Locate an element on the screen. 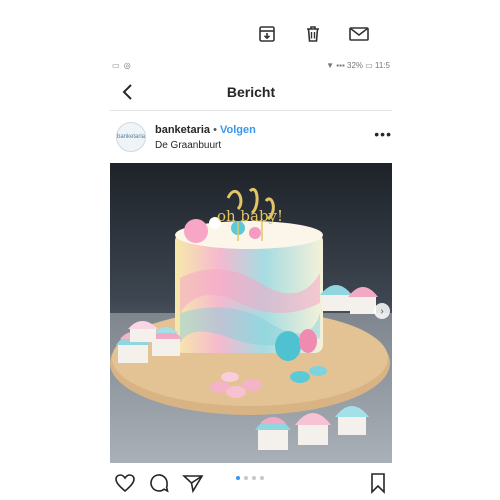 This screenshot has width=500, height=500. heart-icon is located at coordinates (125, 483).